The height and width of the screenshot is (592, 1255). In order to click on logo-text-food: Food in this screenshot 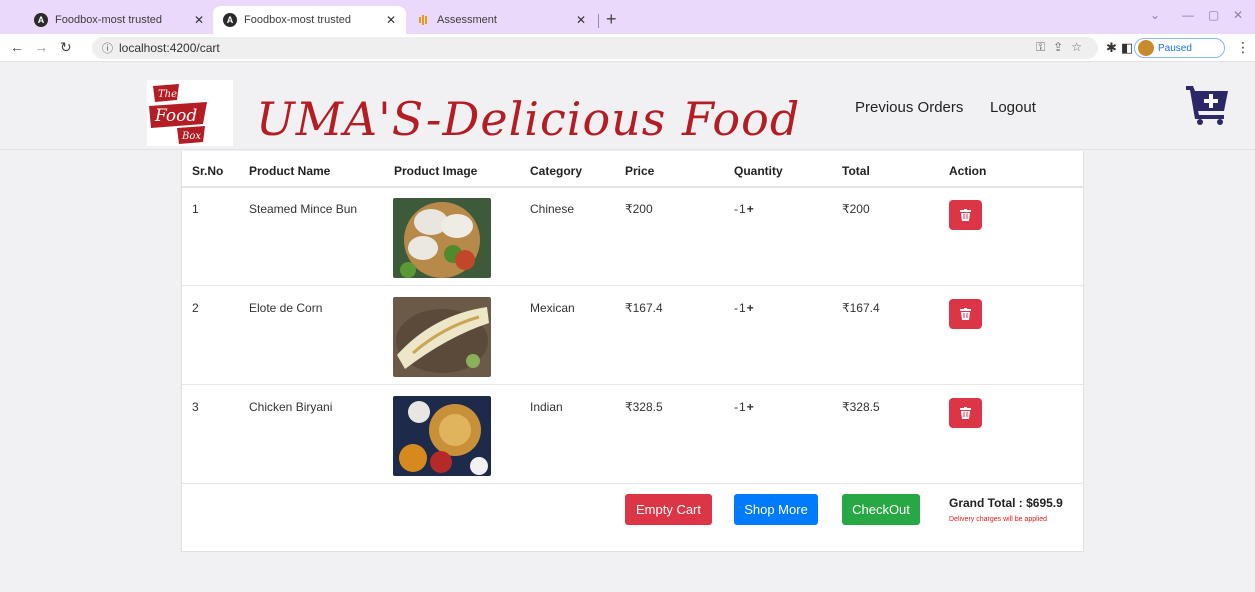, I will do `click(175, 116)`.